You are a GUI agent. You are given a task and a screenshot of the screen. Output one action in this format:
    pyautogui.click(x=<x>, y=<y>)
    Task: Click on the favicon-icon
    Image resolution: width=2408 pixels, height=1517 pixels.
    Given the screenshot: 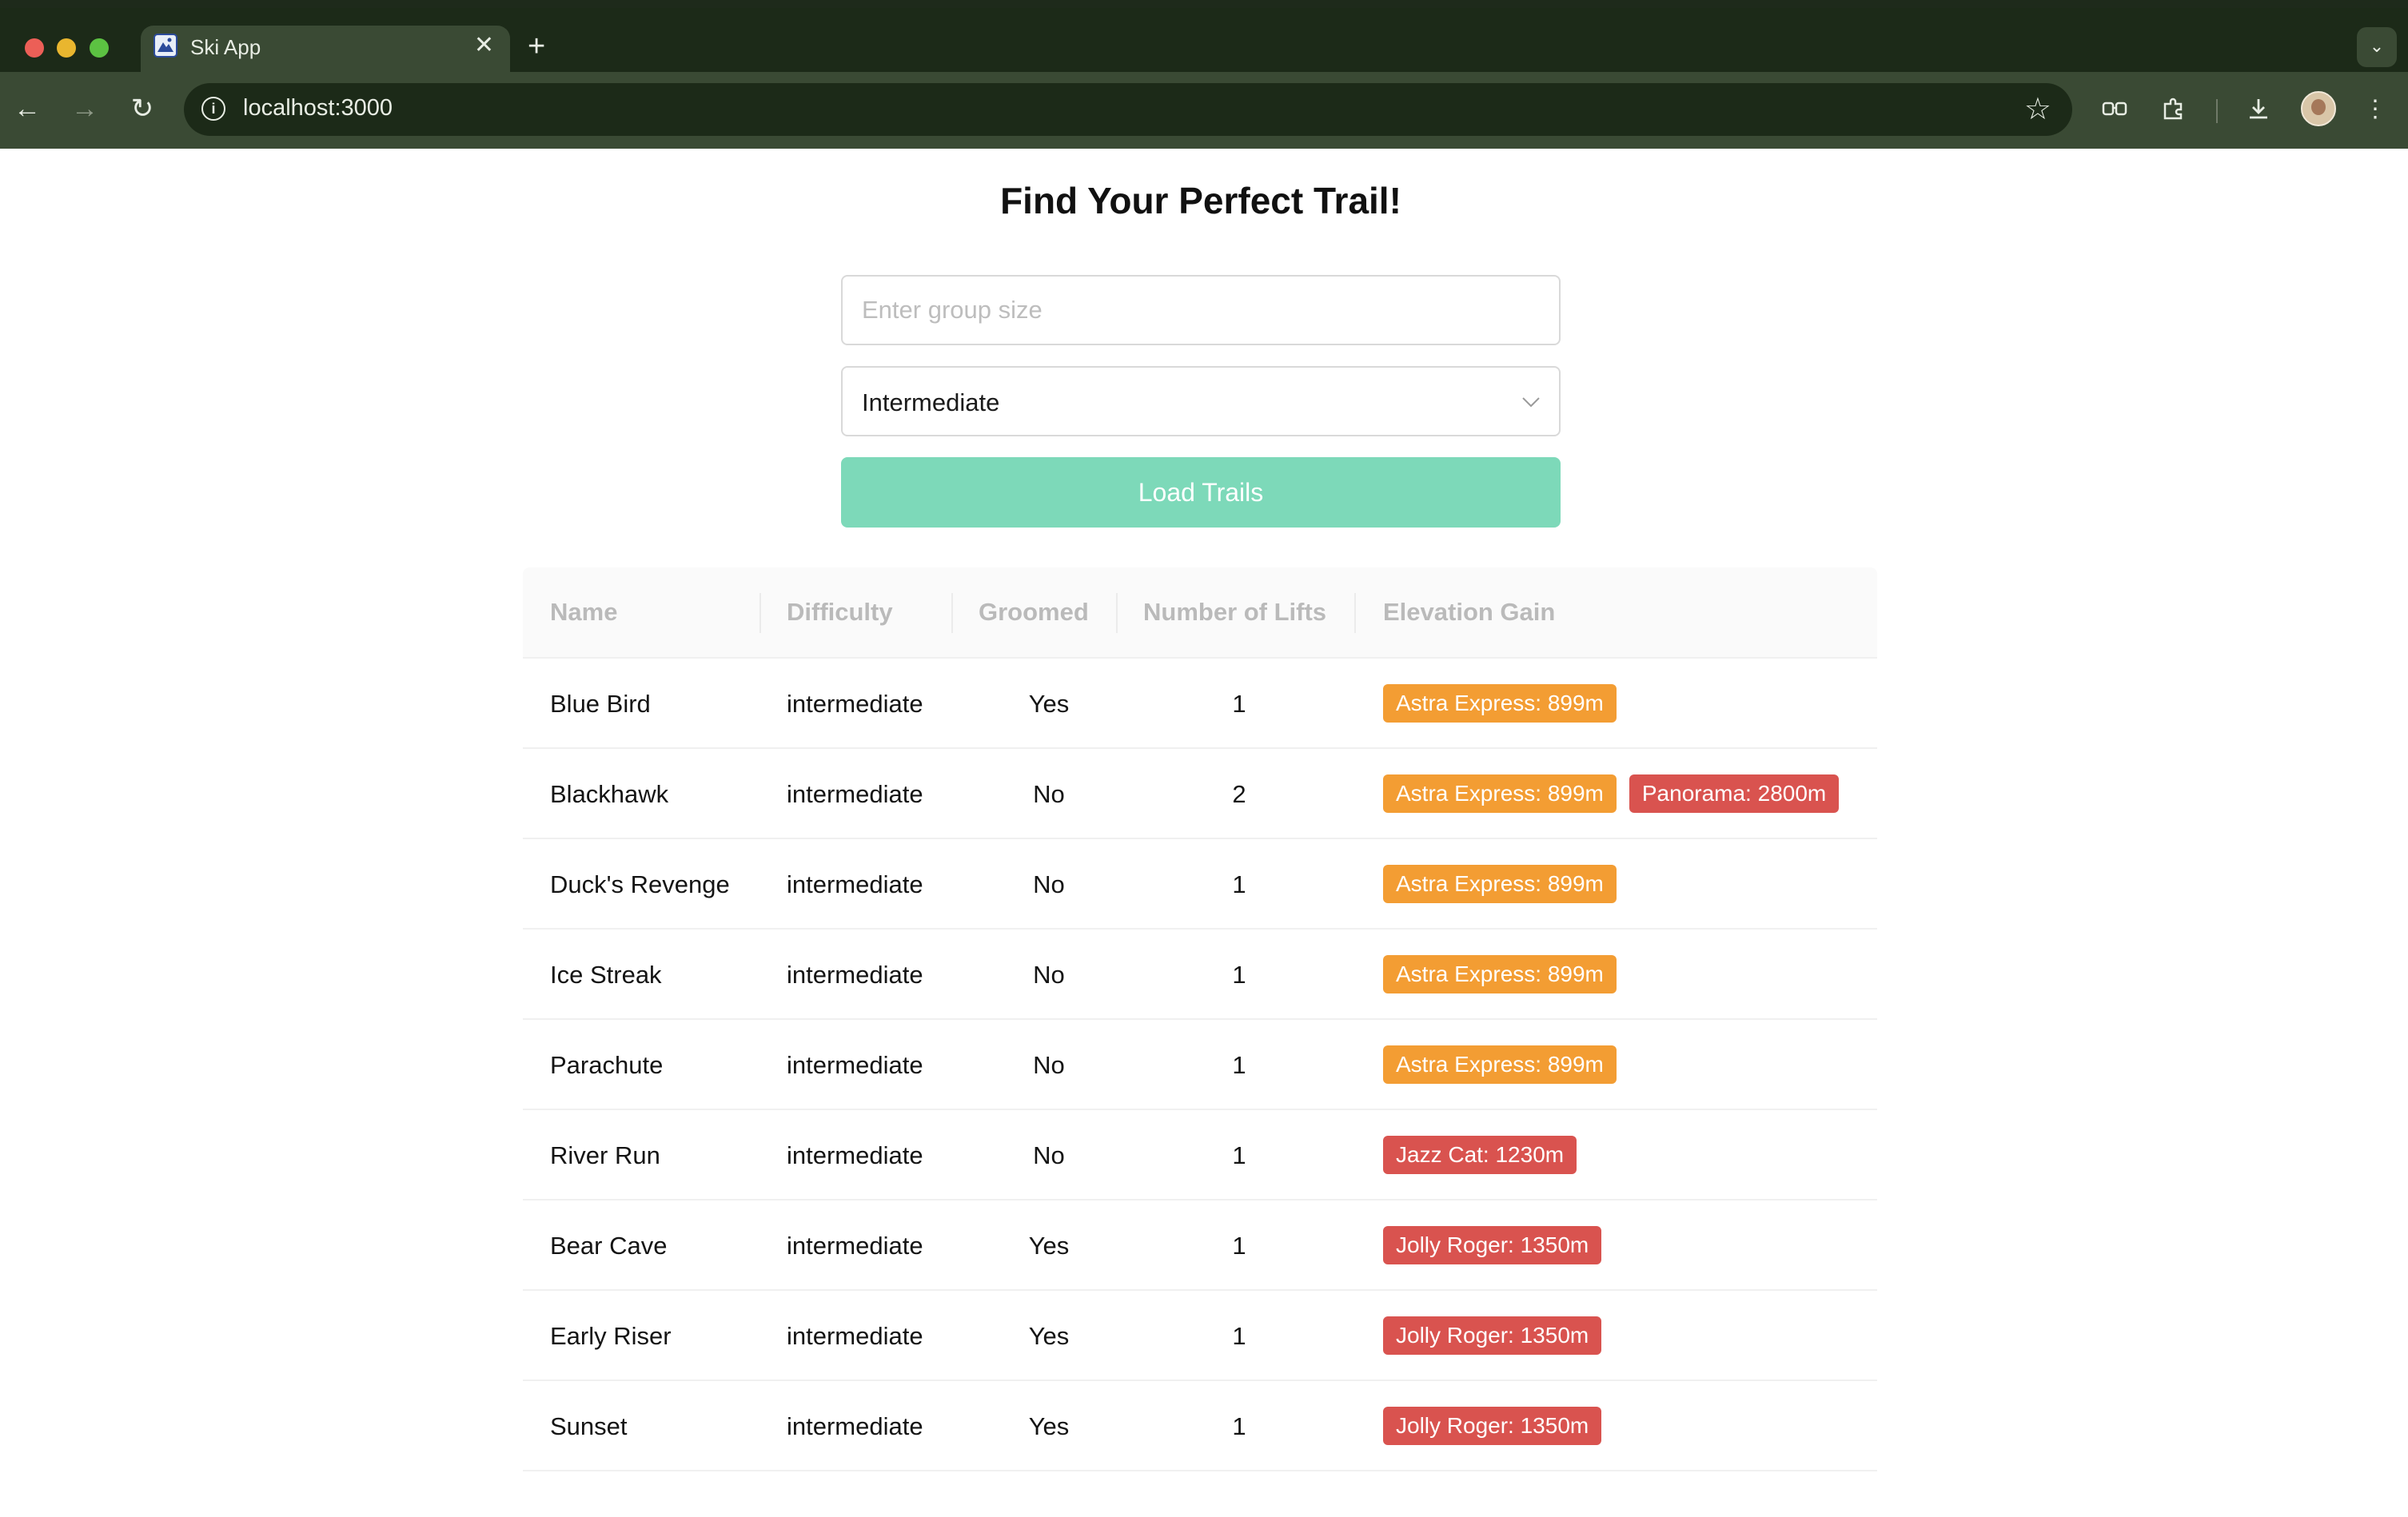 What is the action you would take?
    pyautogui.click(x=165, y=46)
    